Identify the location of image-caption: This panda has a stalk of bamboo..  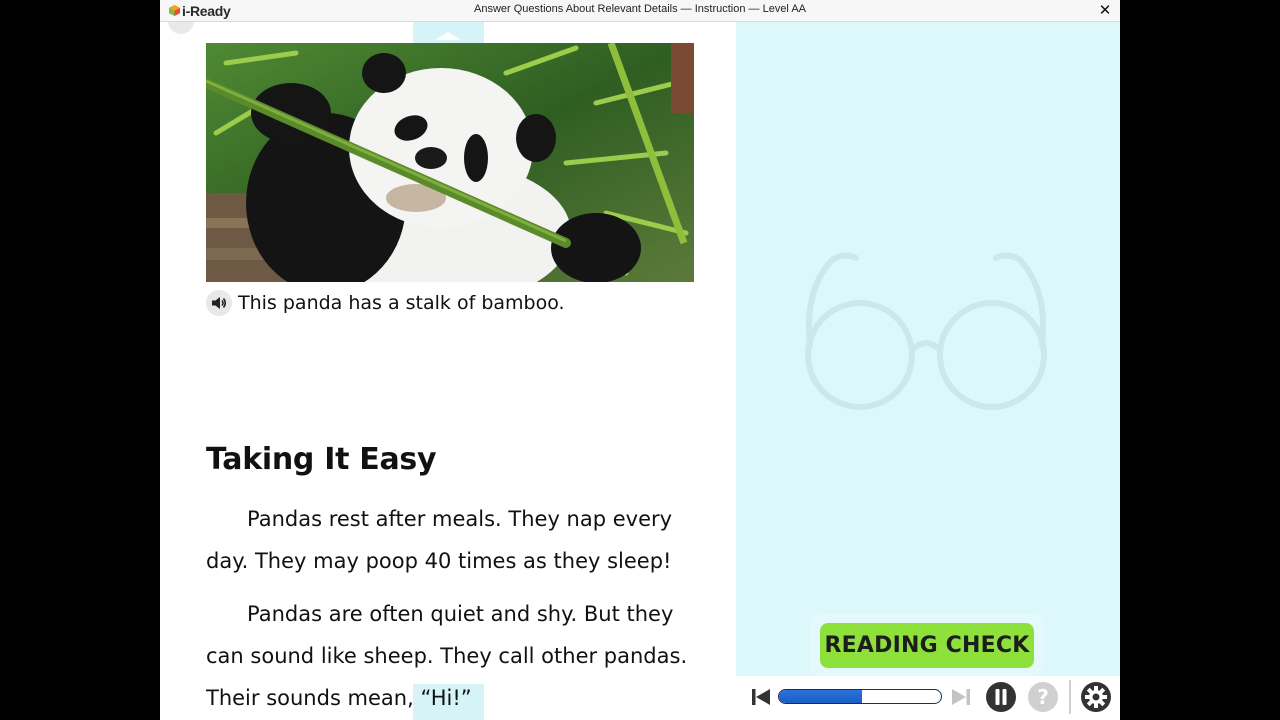
(385, 303).